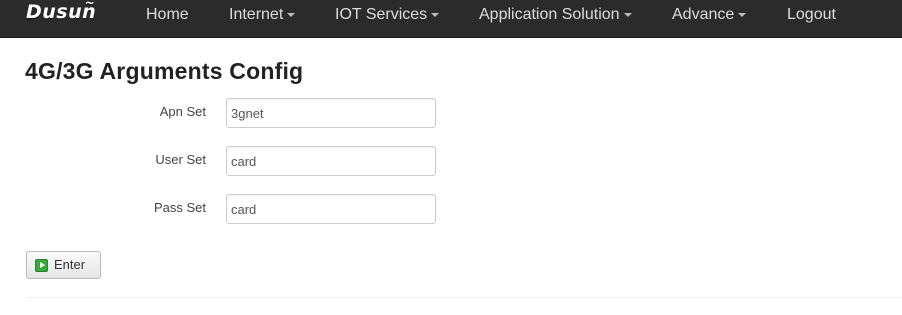  What do you see at coordinates (451, 209) in the screenshot?
I see `pass-row: Pass Set` at bounding box center [451, 209].